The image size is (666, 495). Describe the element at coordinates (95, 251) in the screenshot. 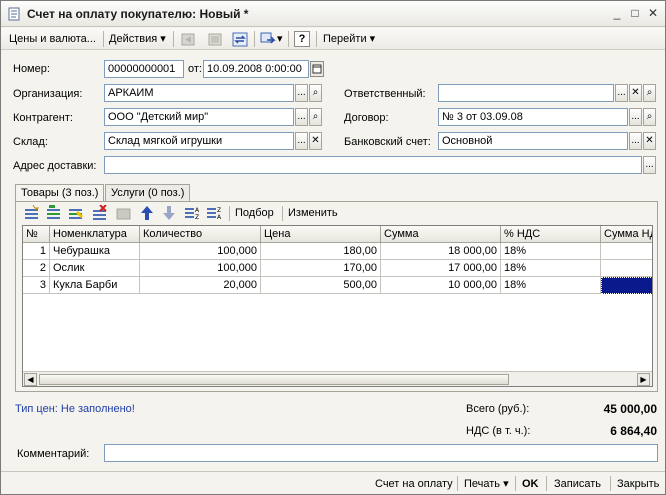

I see `item-cell: Чебурашка` at that location.